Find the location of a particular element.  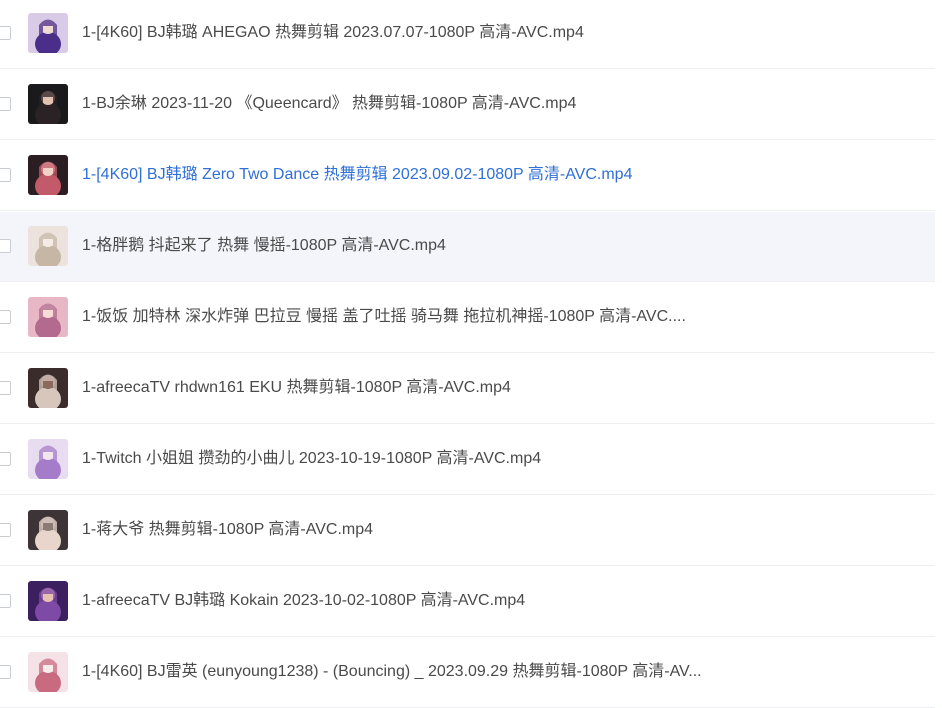

file-name-link: 1-格胖鹅 抖起来了 热舞 慢摇-1080P 高清-AVC.mp4 is located at coordinates (264, 246).